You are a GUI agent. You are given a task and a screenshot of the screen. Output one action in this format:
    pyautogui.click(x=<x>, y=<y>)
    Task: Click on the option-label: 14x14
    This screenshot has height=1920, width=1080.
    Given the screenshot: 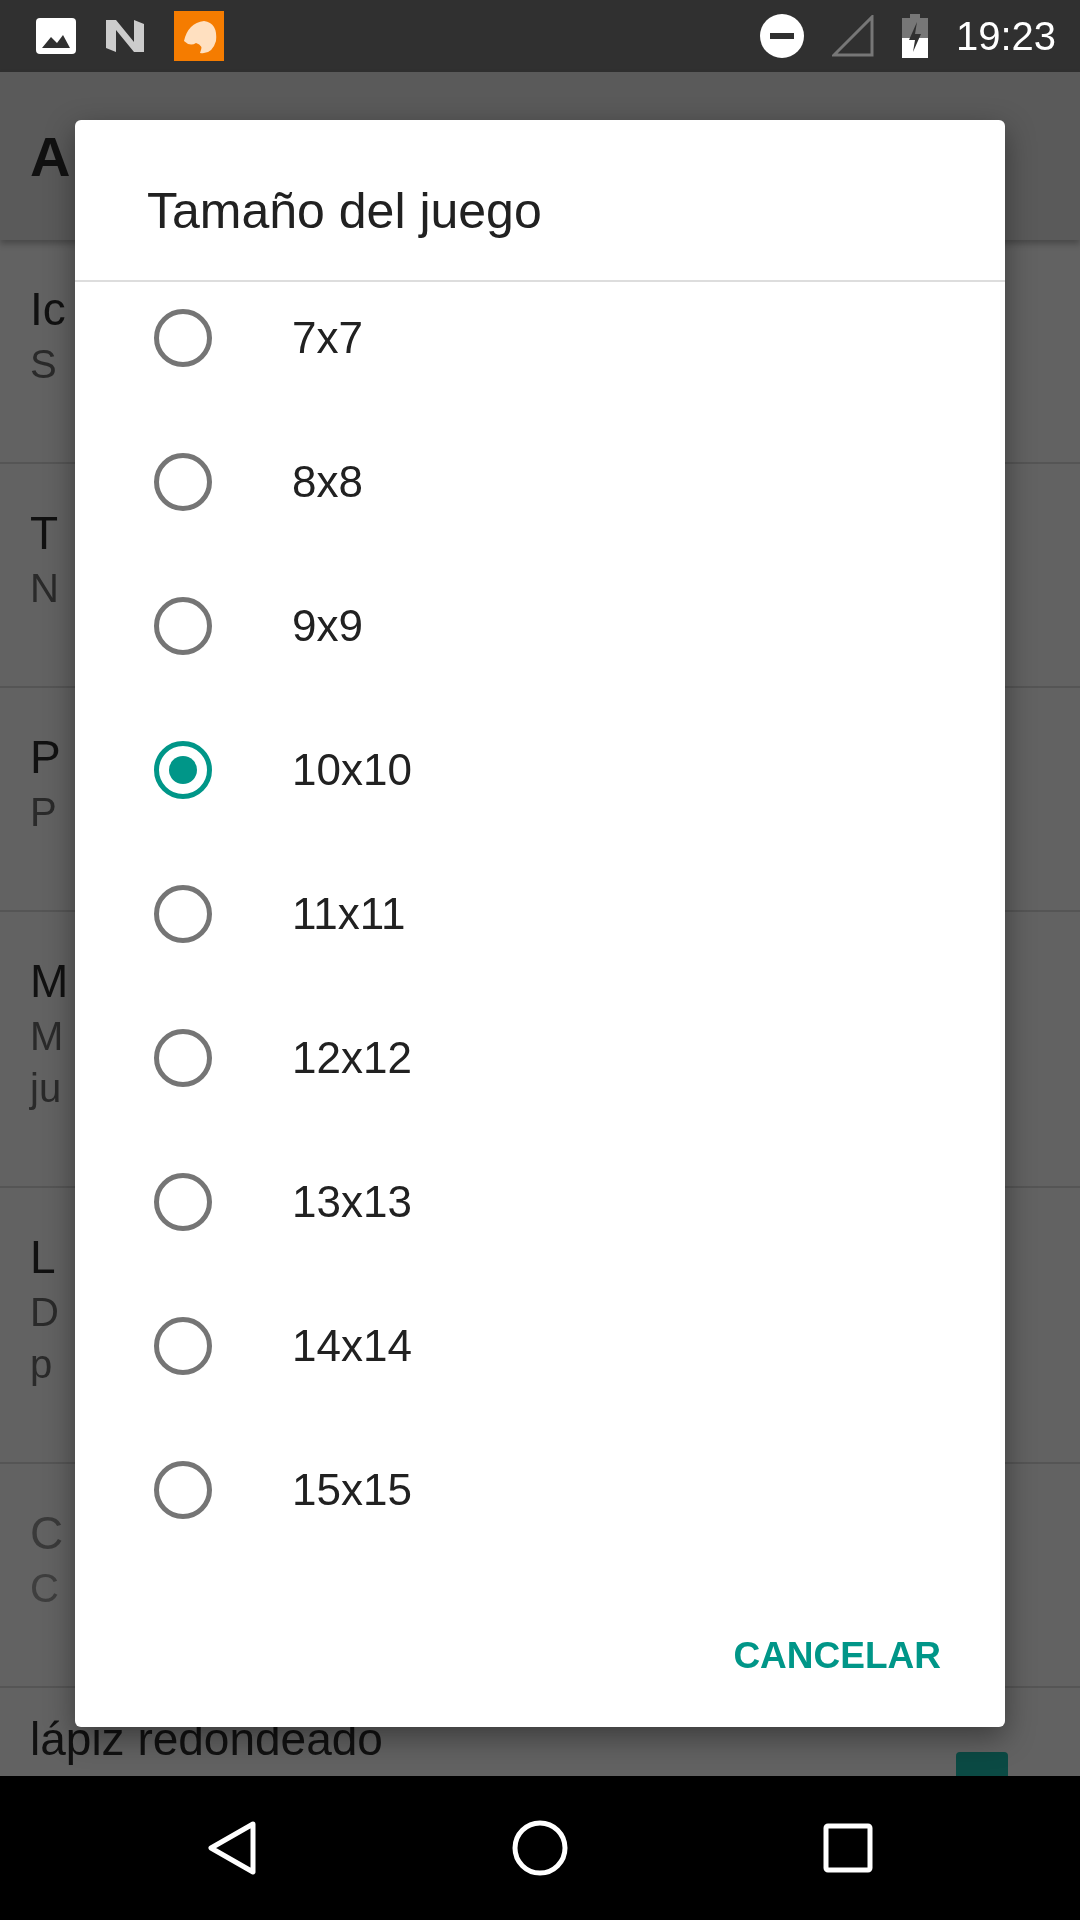 What is the action you would take?
    pyautogui.click(x=352, y=1346)
    